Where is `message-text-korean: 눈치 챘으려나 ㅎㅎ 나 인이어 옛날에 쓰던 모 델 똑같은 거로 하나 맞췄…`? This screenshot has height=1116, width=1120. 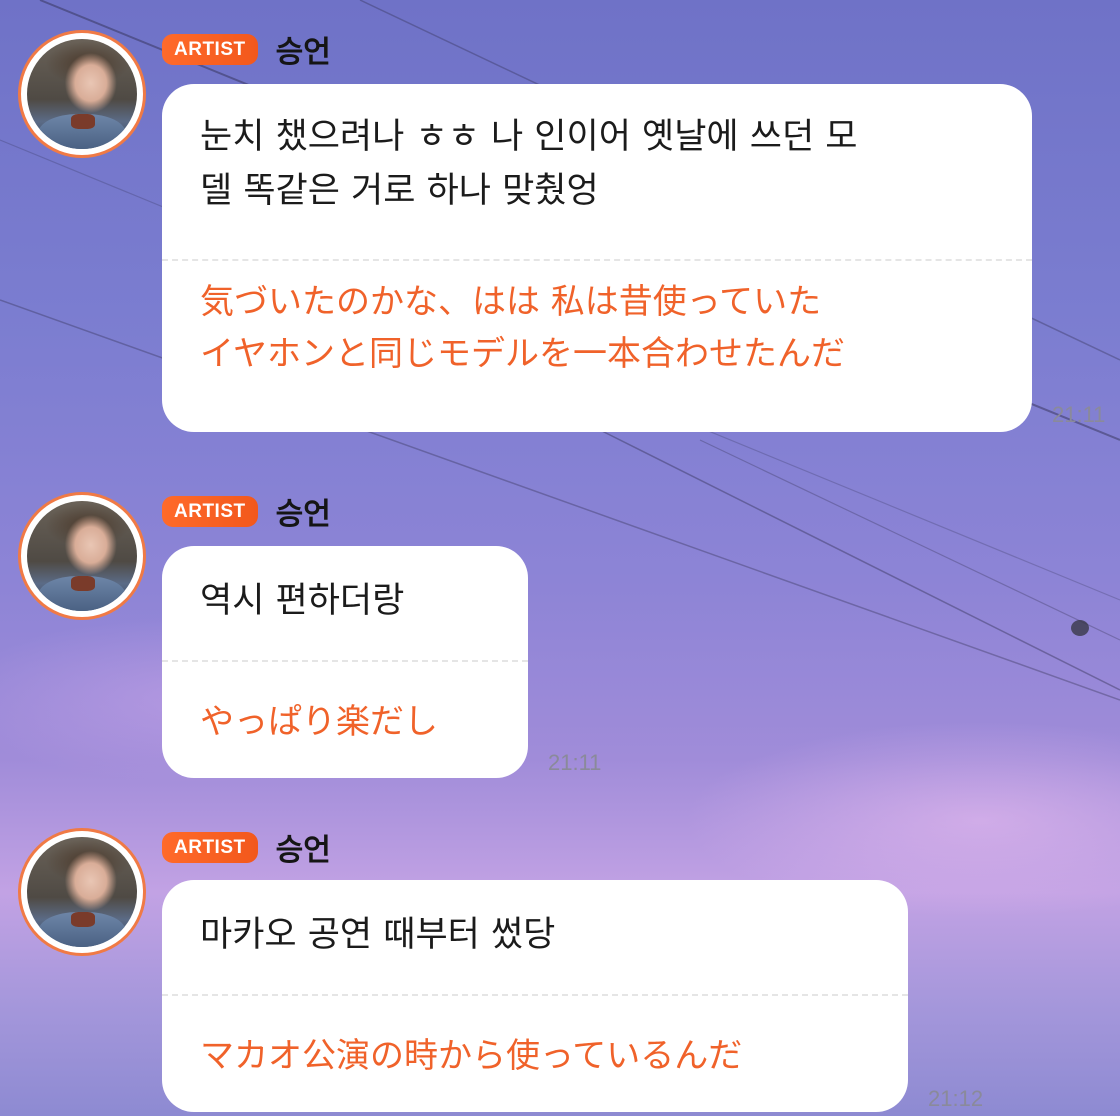
message-text-korean: 눈치 챘으려나 ㅎㅎ 나 인이어 옛날에 쓰던 모 델 똑같은 거로 하나 맞췄… is located at coordinates (529, 164).